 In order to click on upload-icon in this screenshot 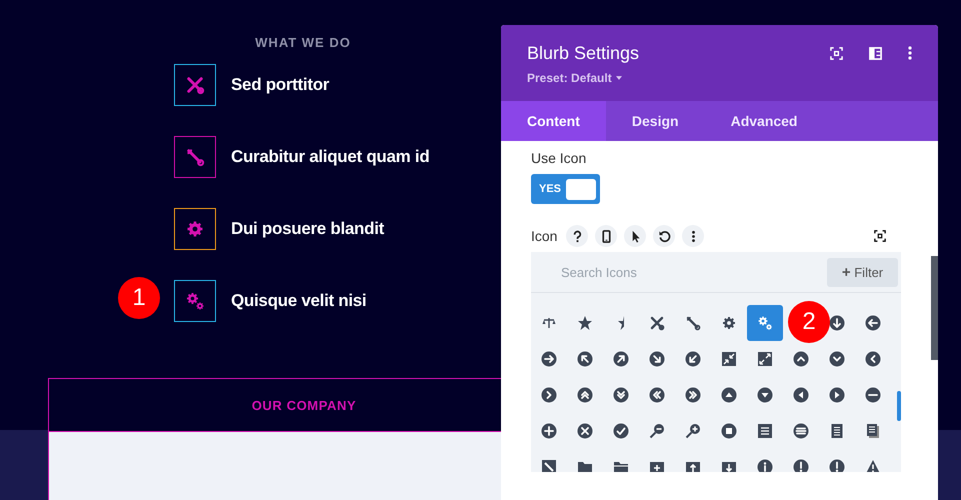, I will do `click(693, 465)`.